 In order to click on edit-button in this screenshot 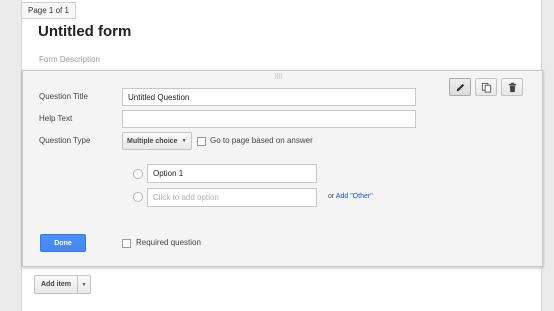, I will do `click(460, 87)`.